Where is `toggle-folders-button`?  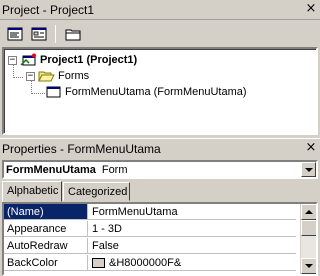
toggle-folders-button is located at coordinates (72, 33).